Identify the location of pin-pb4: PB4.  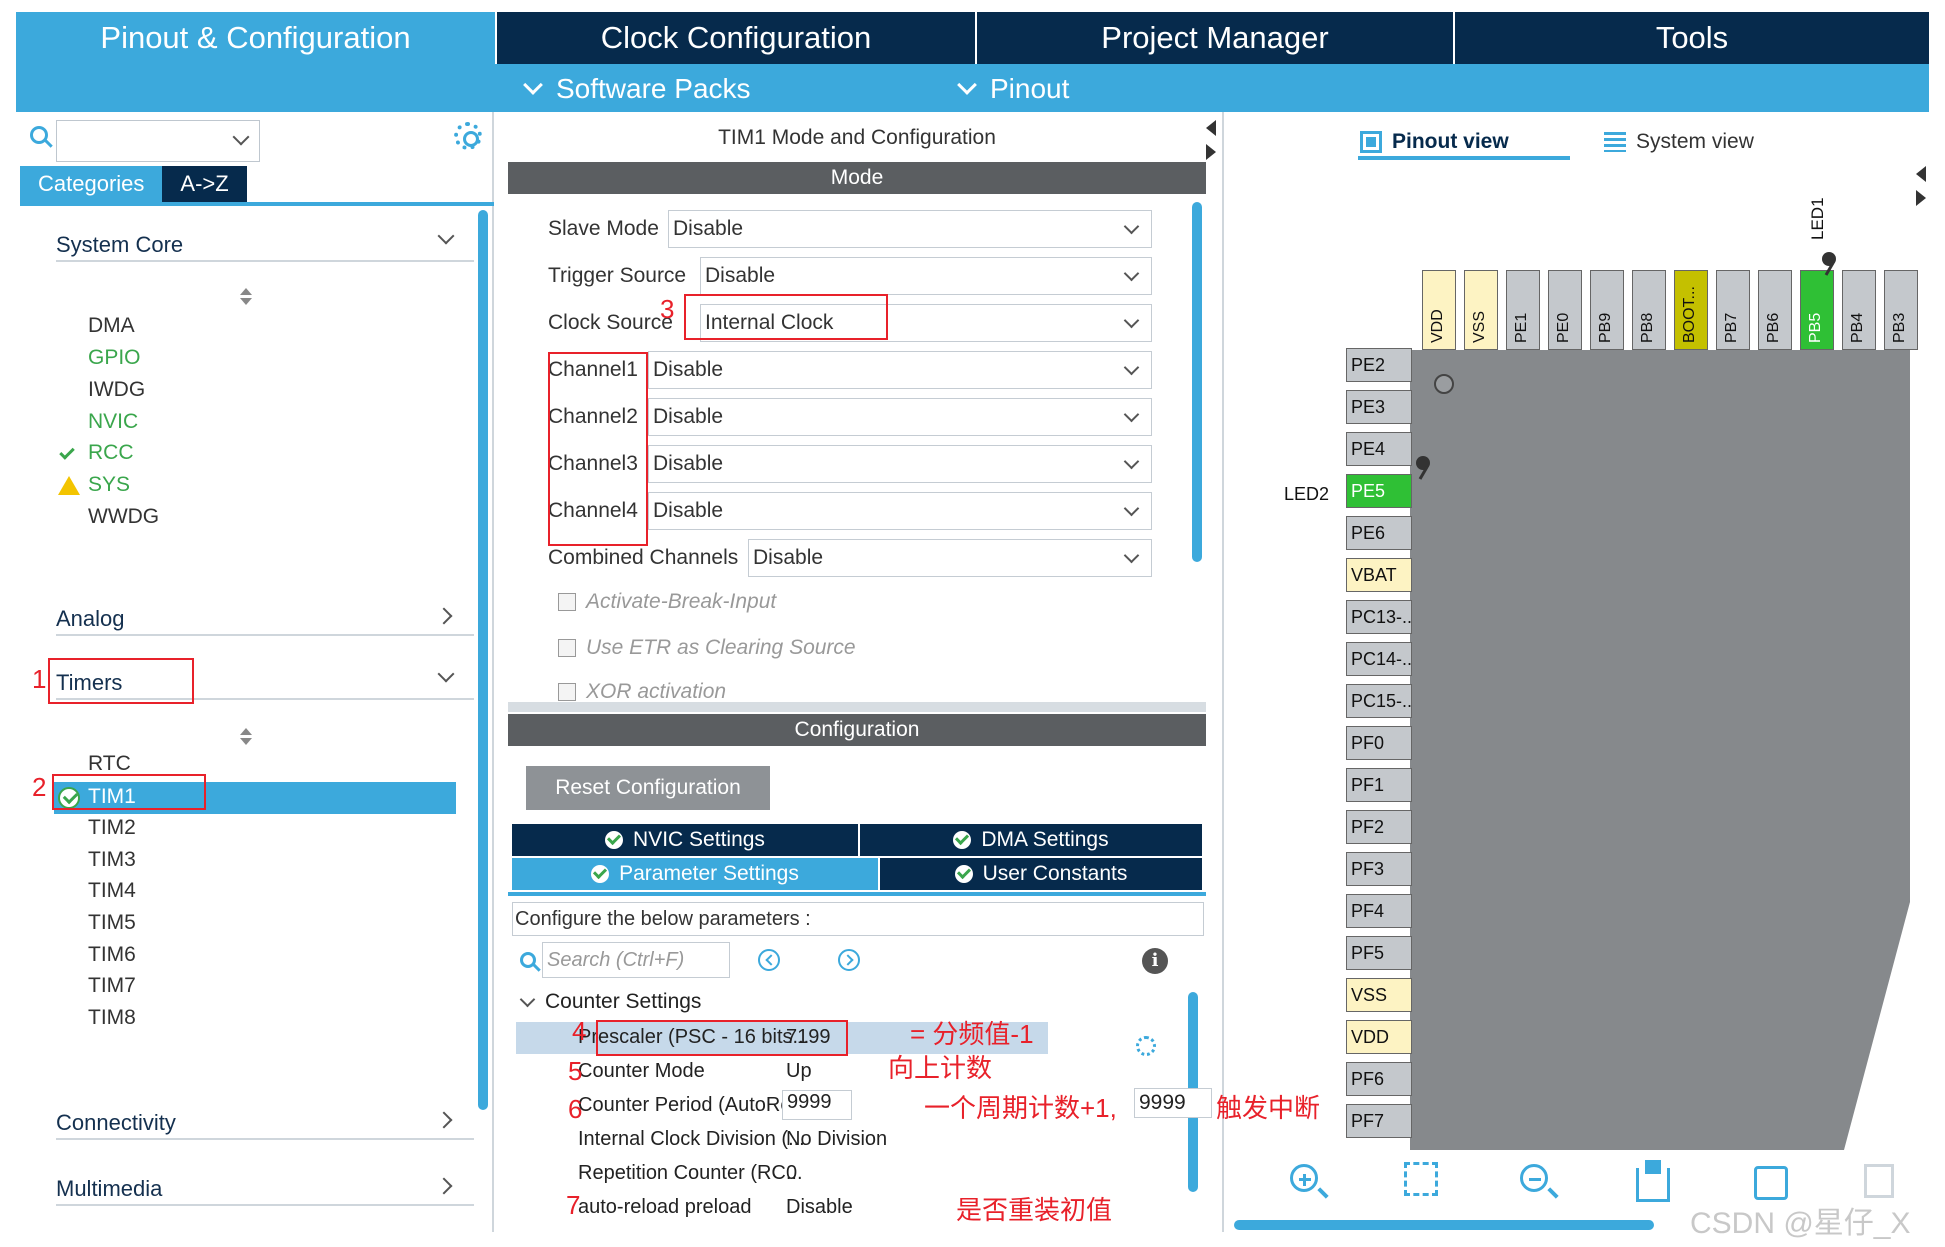
(1859, 310).